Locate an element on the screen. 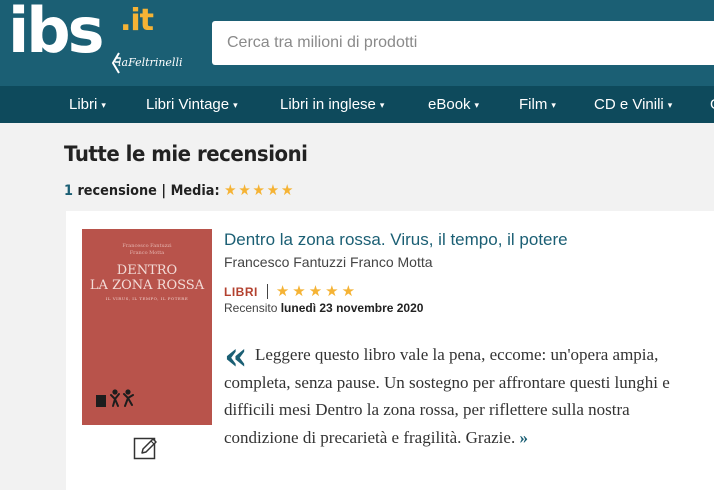  review-meta: LIBRI ★★★★★ is located at coordinates (291, 291).